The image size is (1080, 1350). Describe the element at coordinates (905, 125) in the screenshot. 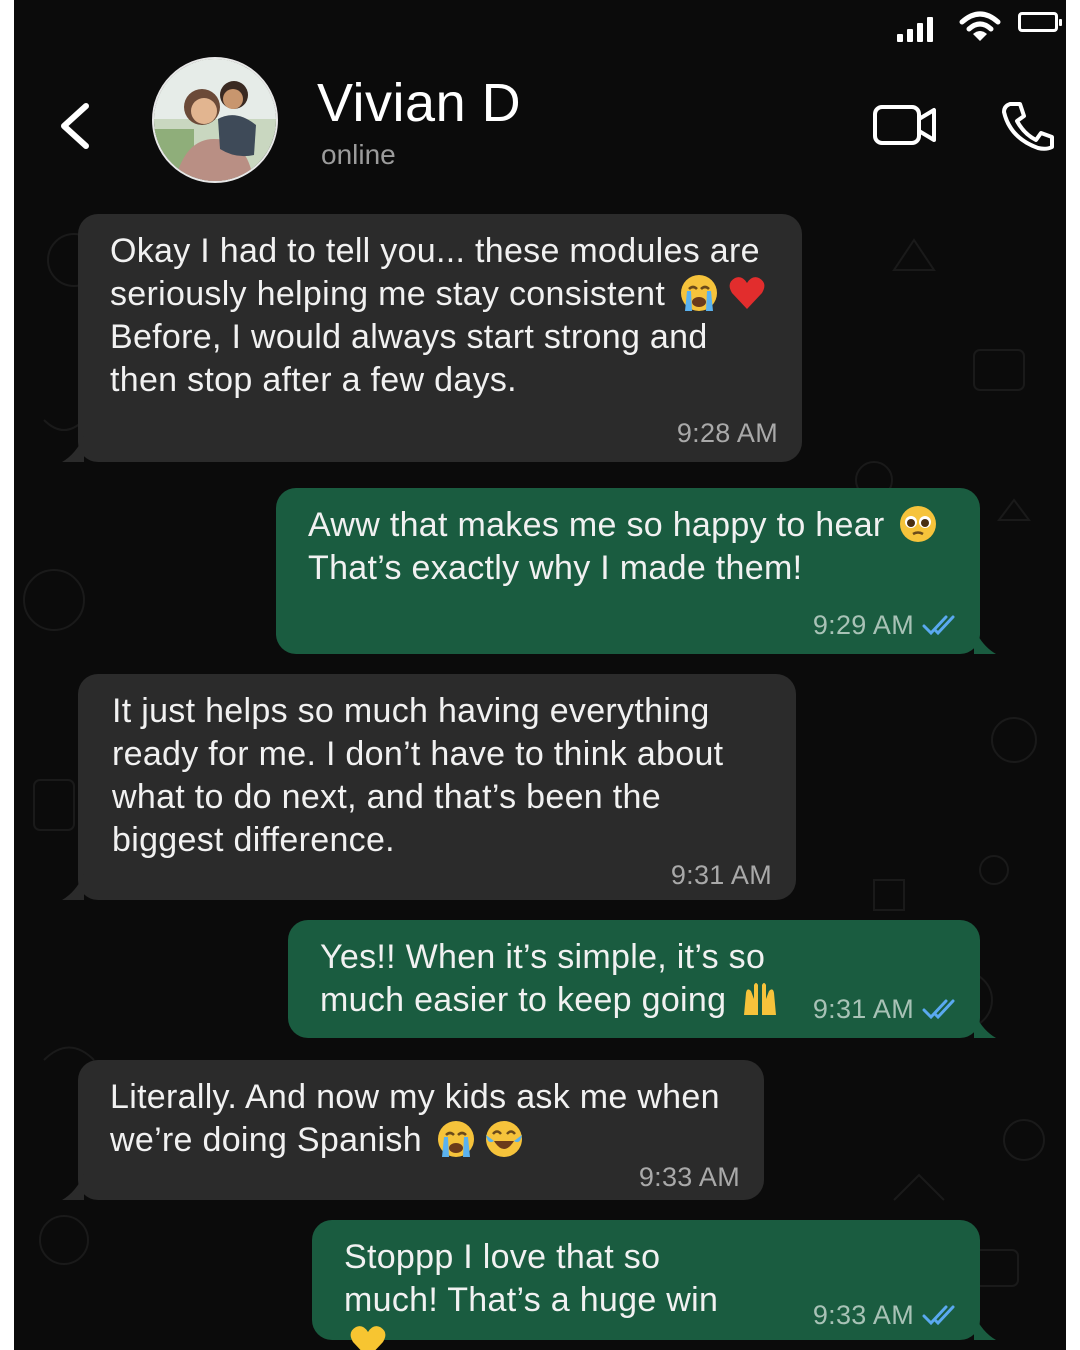

I see `video-call-icon` at that location.